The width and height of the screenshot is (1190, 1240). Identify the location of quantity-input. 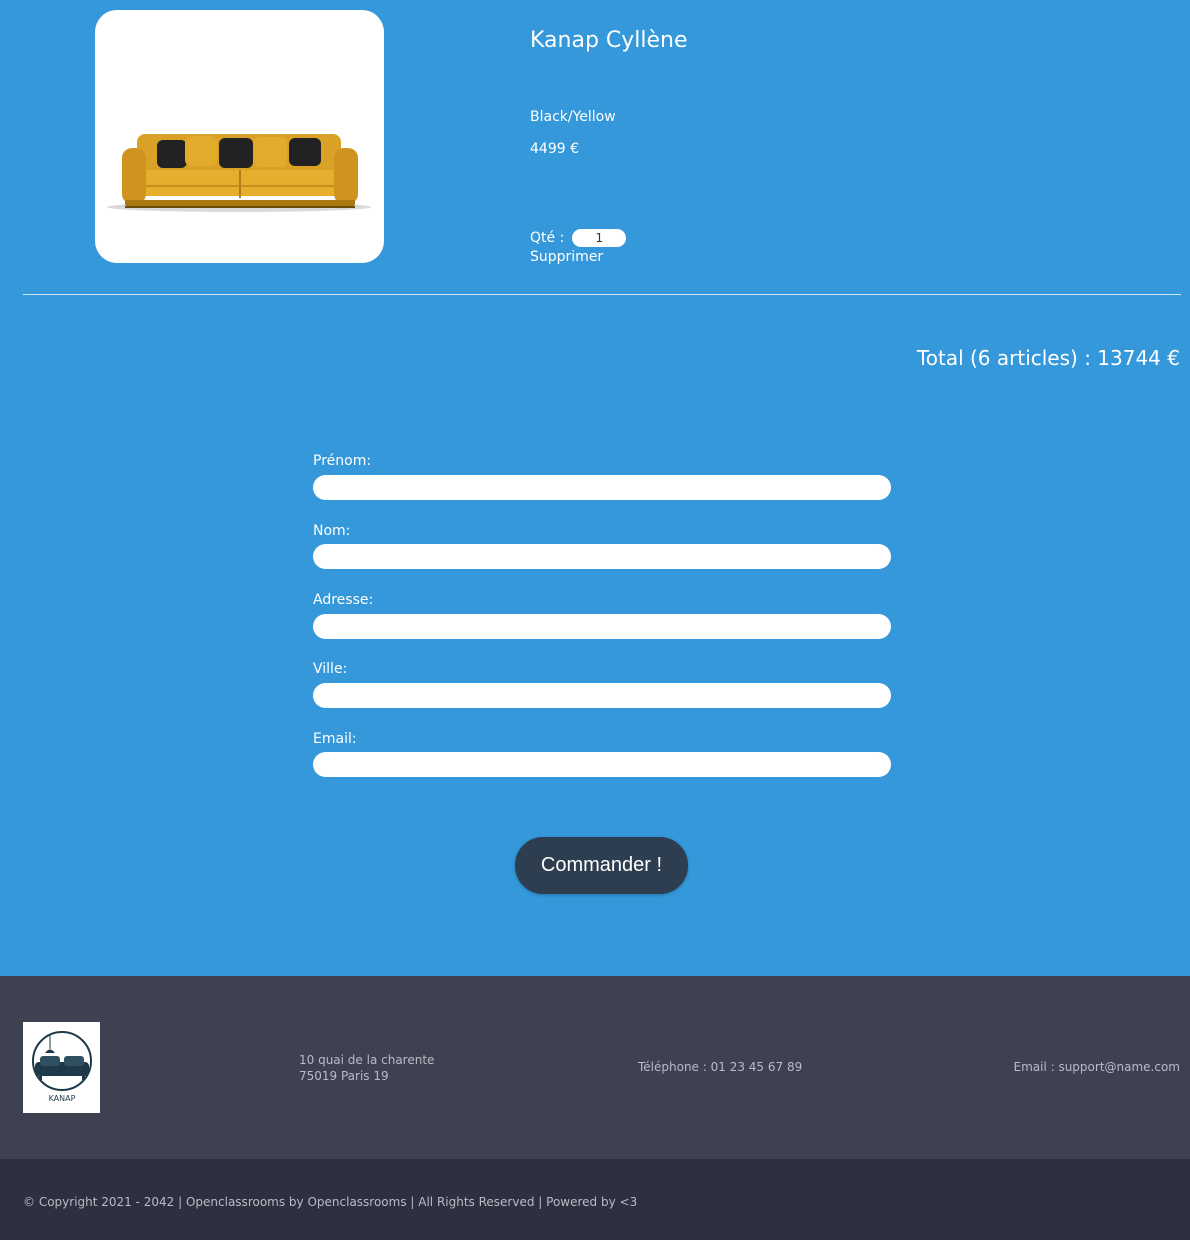
(599, 238).